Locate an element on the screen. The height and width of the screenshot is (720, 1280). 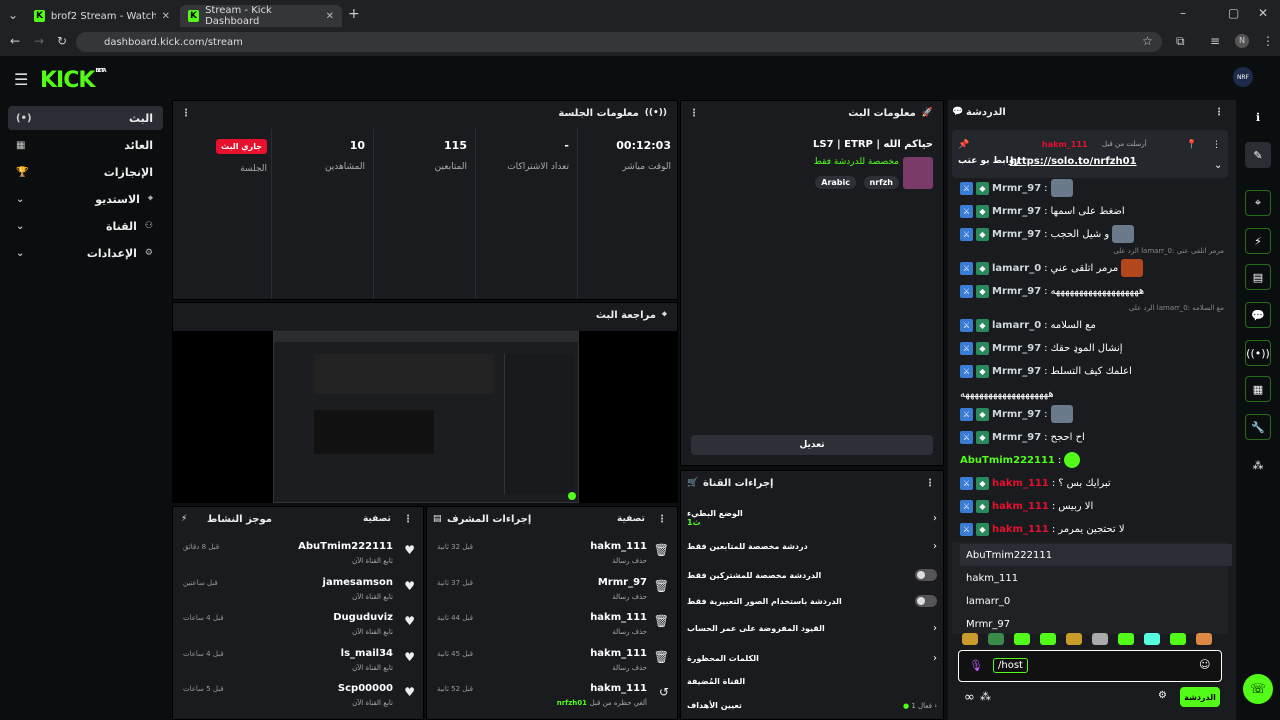
reload-icon: ↻ is located at coordinates (62, 41).